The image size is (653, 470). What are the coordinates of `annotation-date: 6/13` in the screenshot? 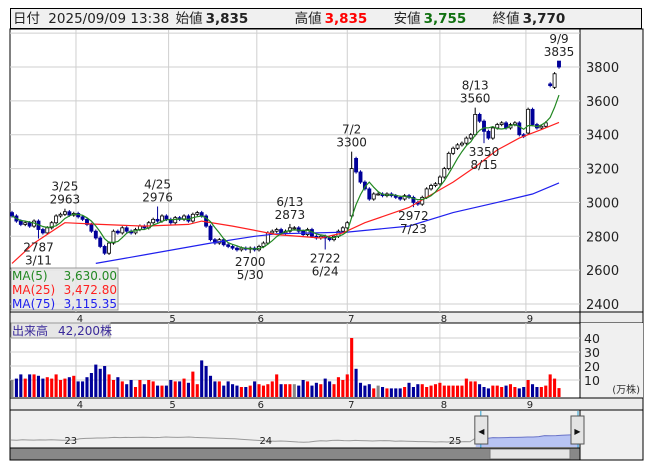 It's located at (289, 202).